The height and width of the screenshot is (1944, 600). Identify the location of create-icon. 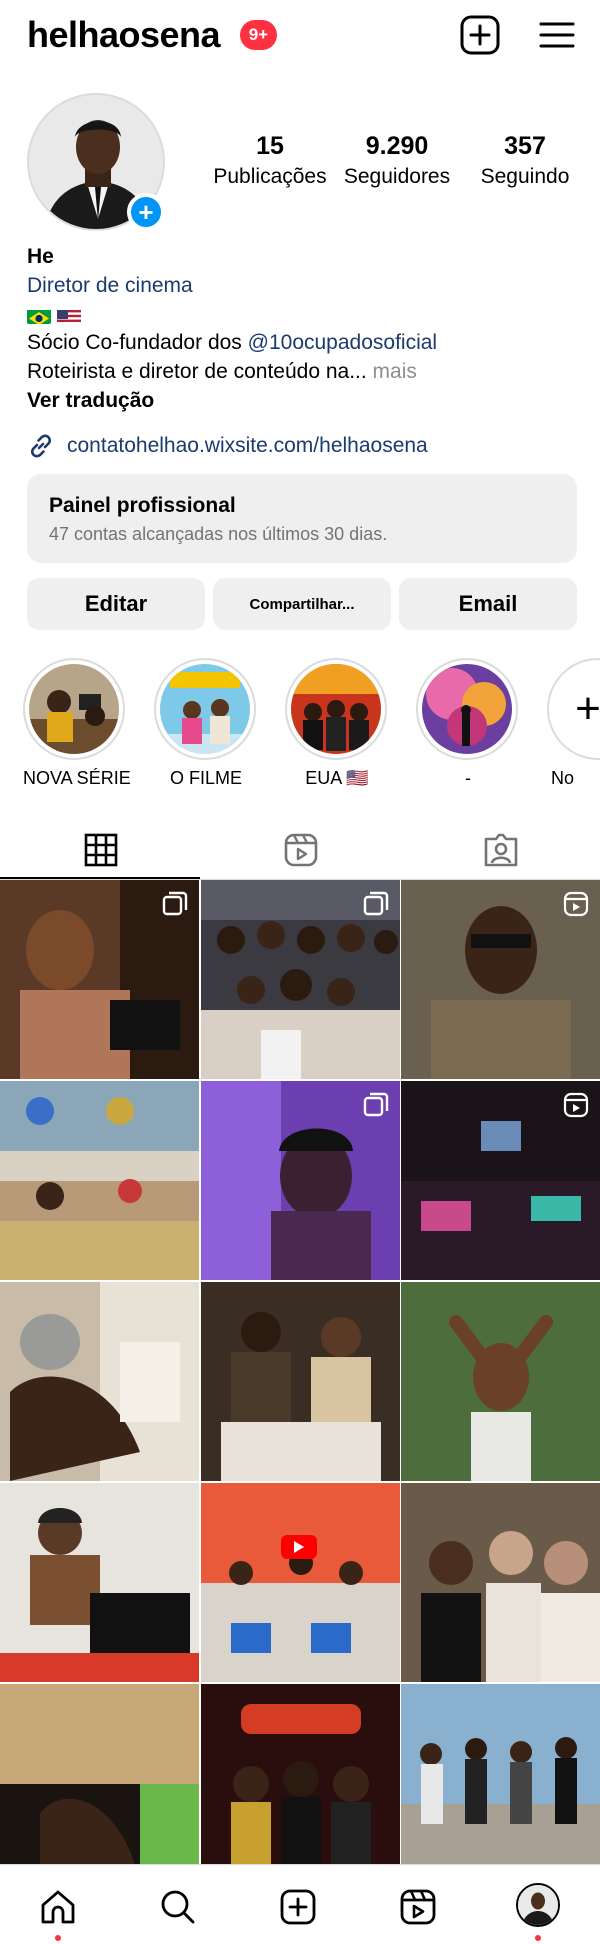
(298, 1907).